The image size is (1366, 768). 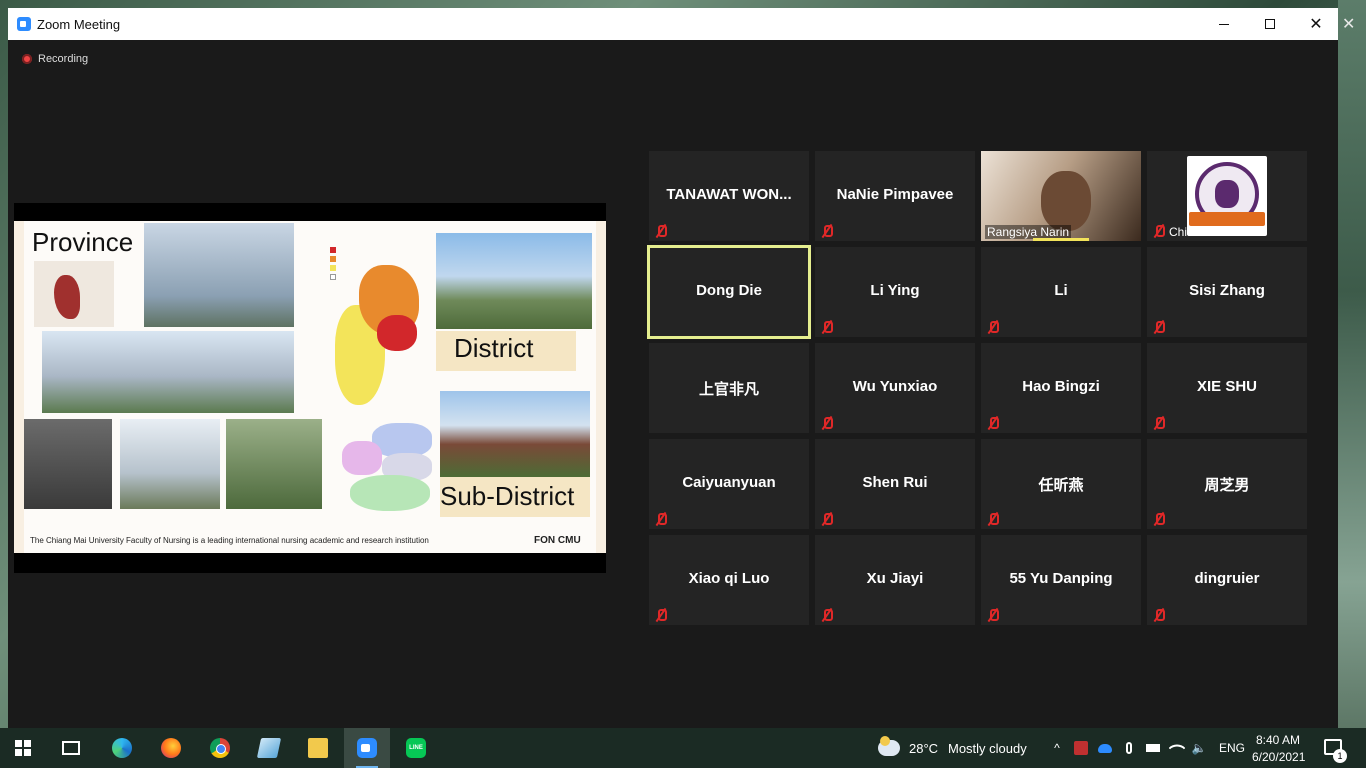 I want to click on firefox-icon, so click(x=171, y=748).